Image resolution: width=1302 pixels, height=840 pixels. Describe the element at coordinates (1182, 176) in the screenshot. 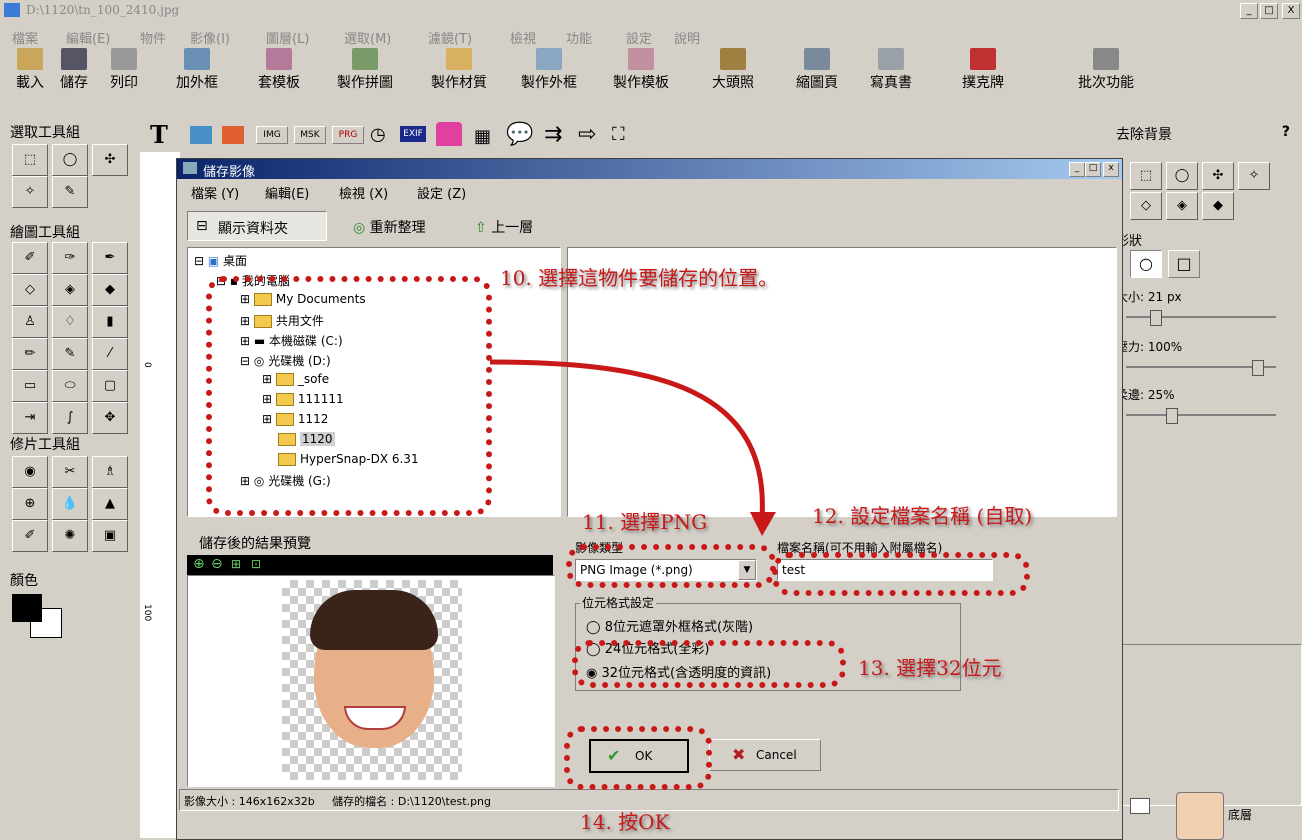

I see `ellipse-mode-icon: ◯` at that location.